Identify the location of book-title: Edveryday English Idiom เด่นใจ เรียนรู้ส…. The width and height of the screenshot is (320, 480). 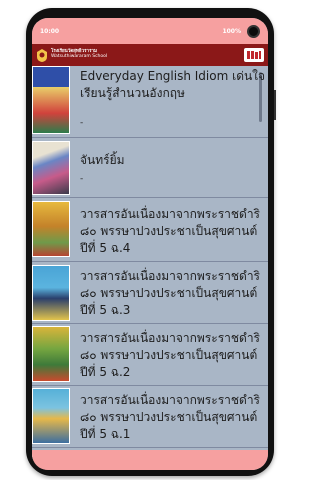
(173, 85).